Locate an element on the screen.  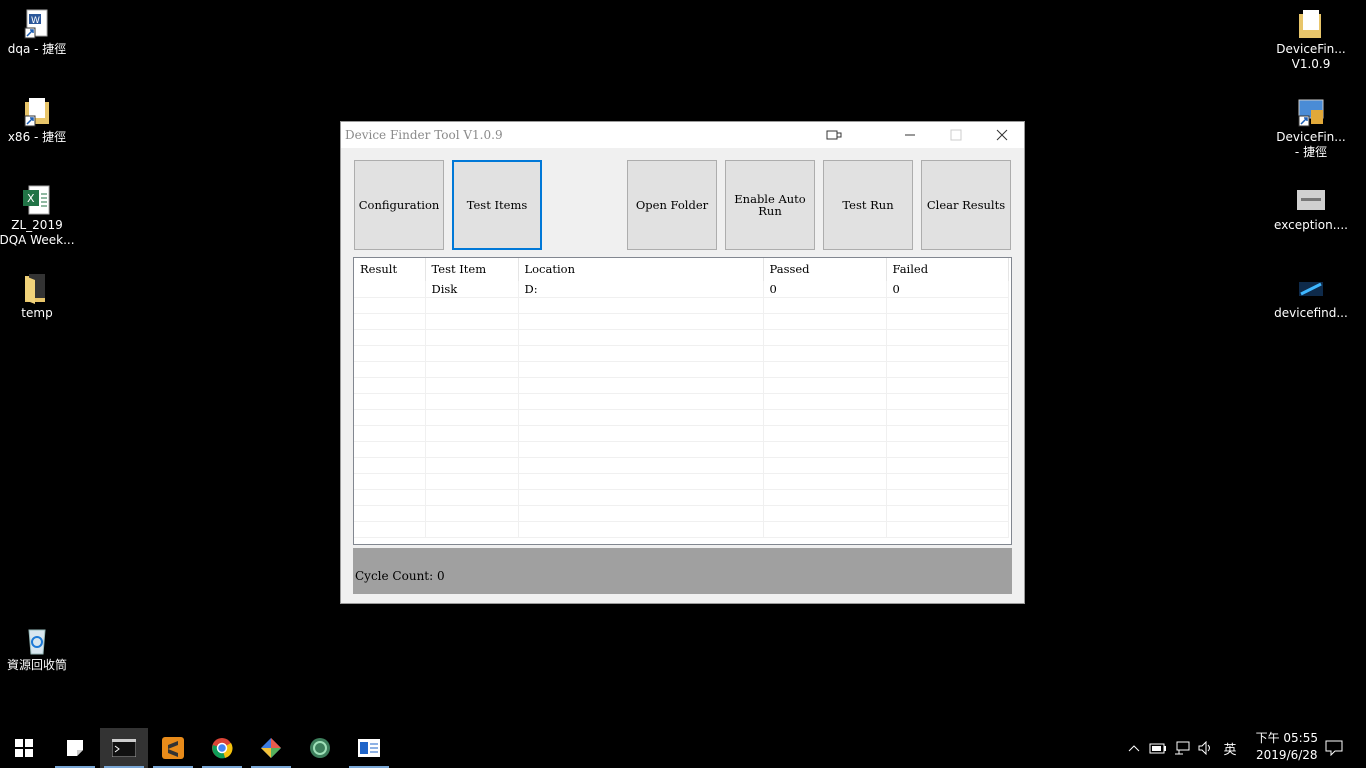
configuration-button: Configuration is located at coordinates (399, 205).